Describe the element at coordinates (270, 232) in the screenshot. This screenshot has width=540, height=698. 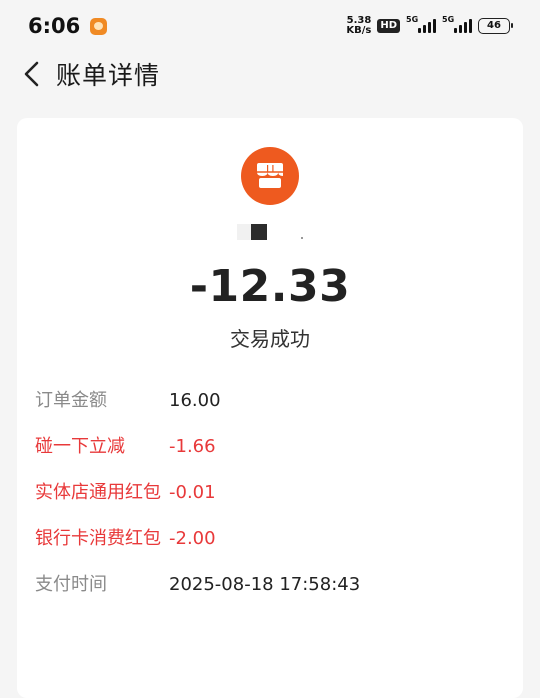
I see `merchant-name-redacted` at that location.